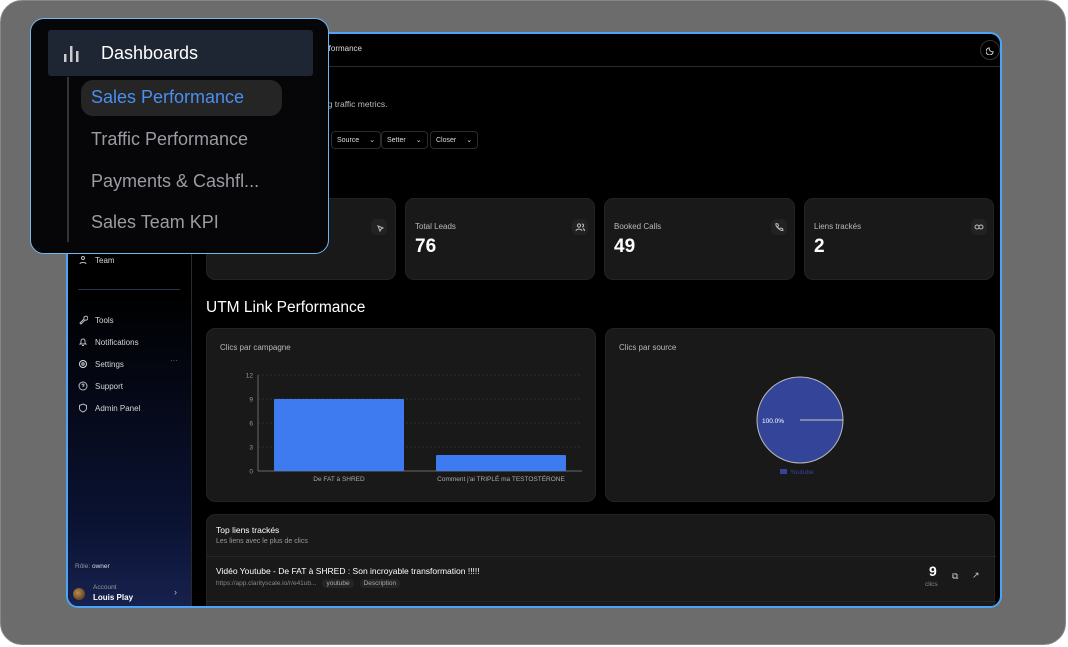 Image resolution: width=1068 pixels, height=647 pixels. I want to click on sidebar-item-settings: Settings, so click(101, 364).